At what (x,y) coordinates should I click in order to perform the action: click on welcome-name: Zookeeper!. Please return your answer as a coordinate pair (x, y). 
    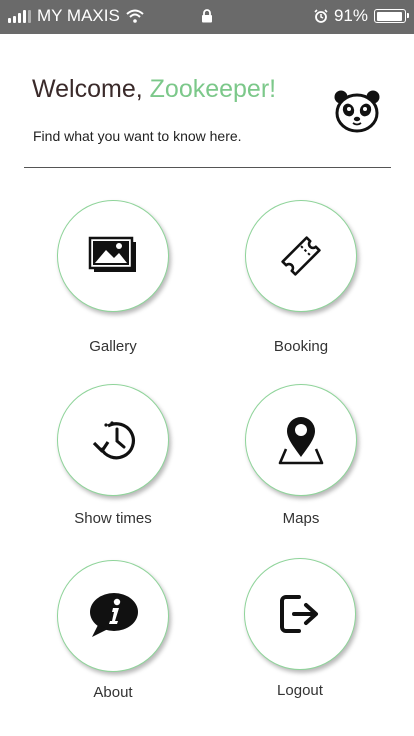
    Looking at the image, I should click on (213, 89).